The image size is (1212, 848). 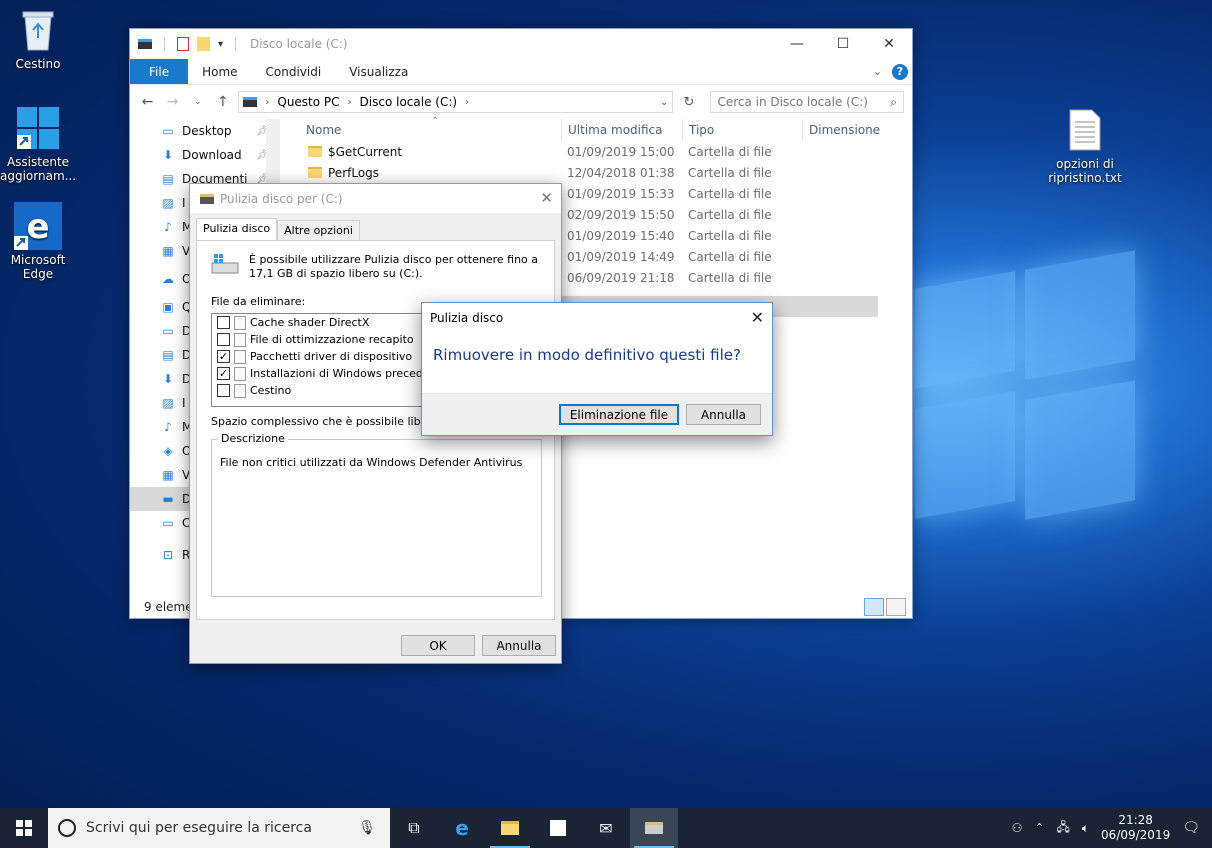 What do you see at coordinates (38, 128) in the screenshot?
I see `windows-update-assistant-icon` at bounding box center [38, 128].